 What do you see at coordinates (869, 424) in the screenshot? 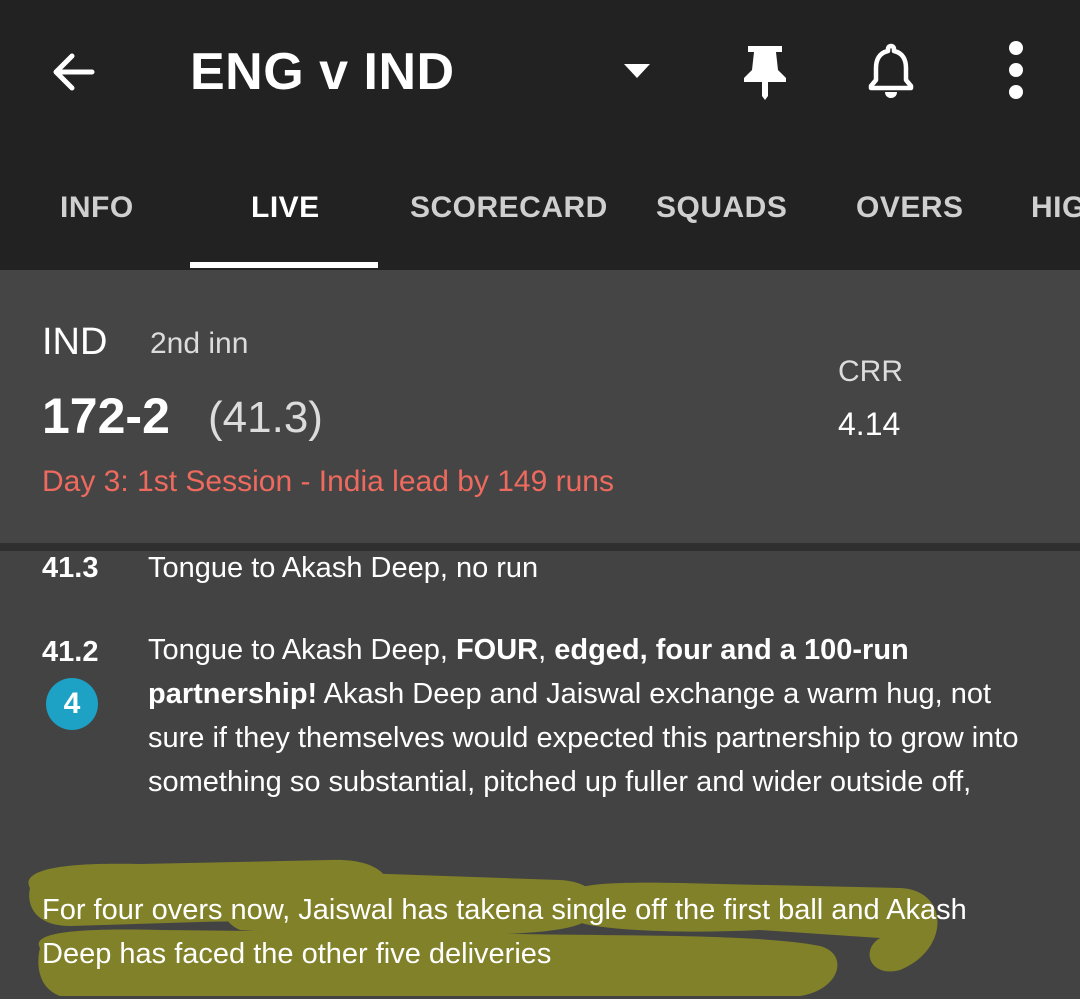
I see `crr-value: 4.14` at bounding box center [869, 424].